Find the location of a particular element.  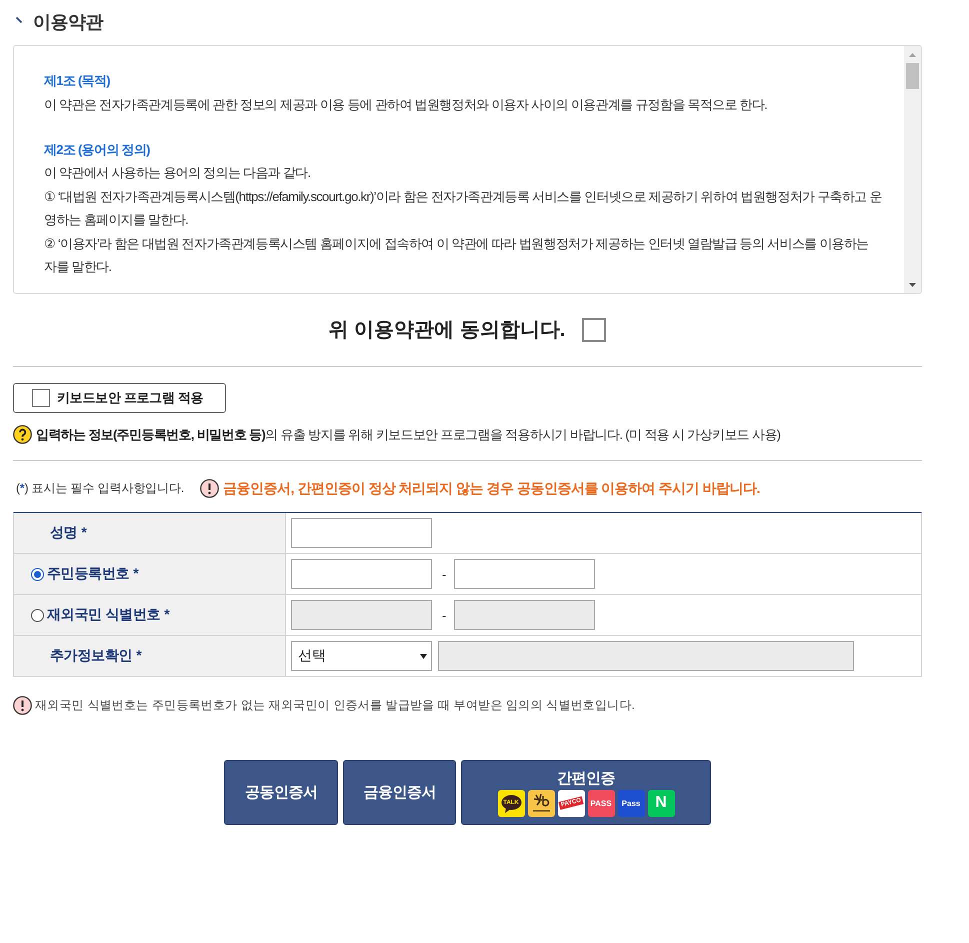

scroll-up-icon is located at coordinates (912, 55).